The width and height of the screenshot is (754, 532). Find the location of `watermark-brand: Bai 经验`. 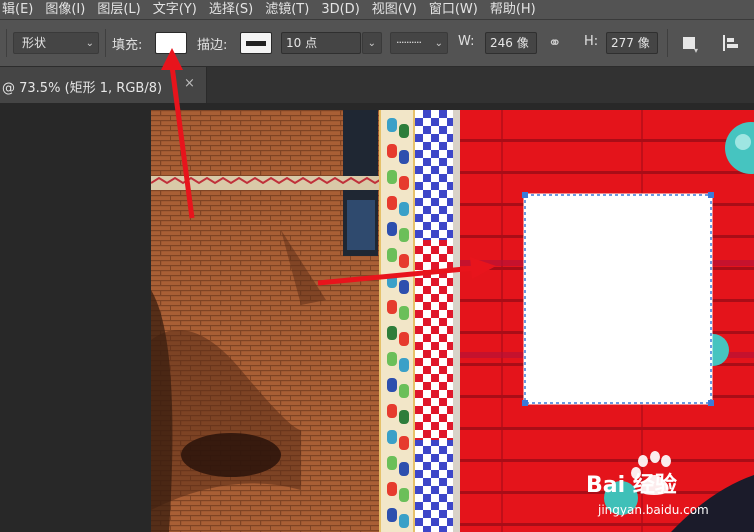

watermark-brand: Bai 经验 is located at coordinates (631, 485).